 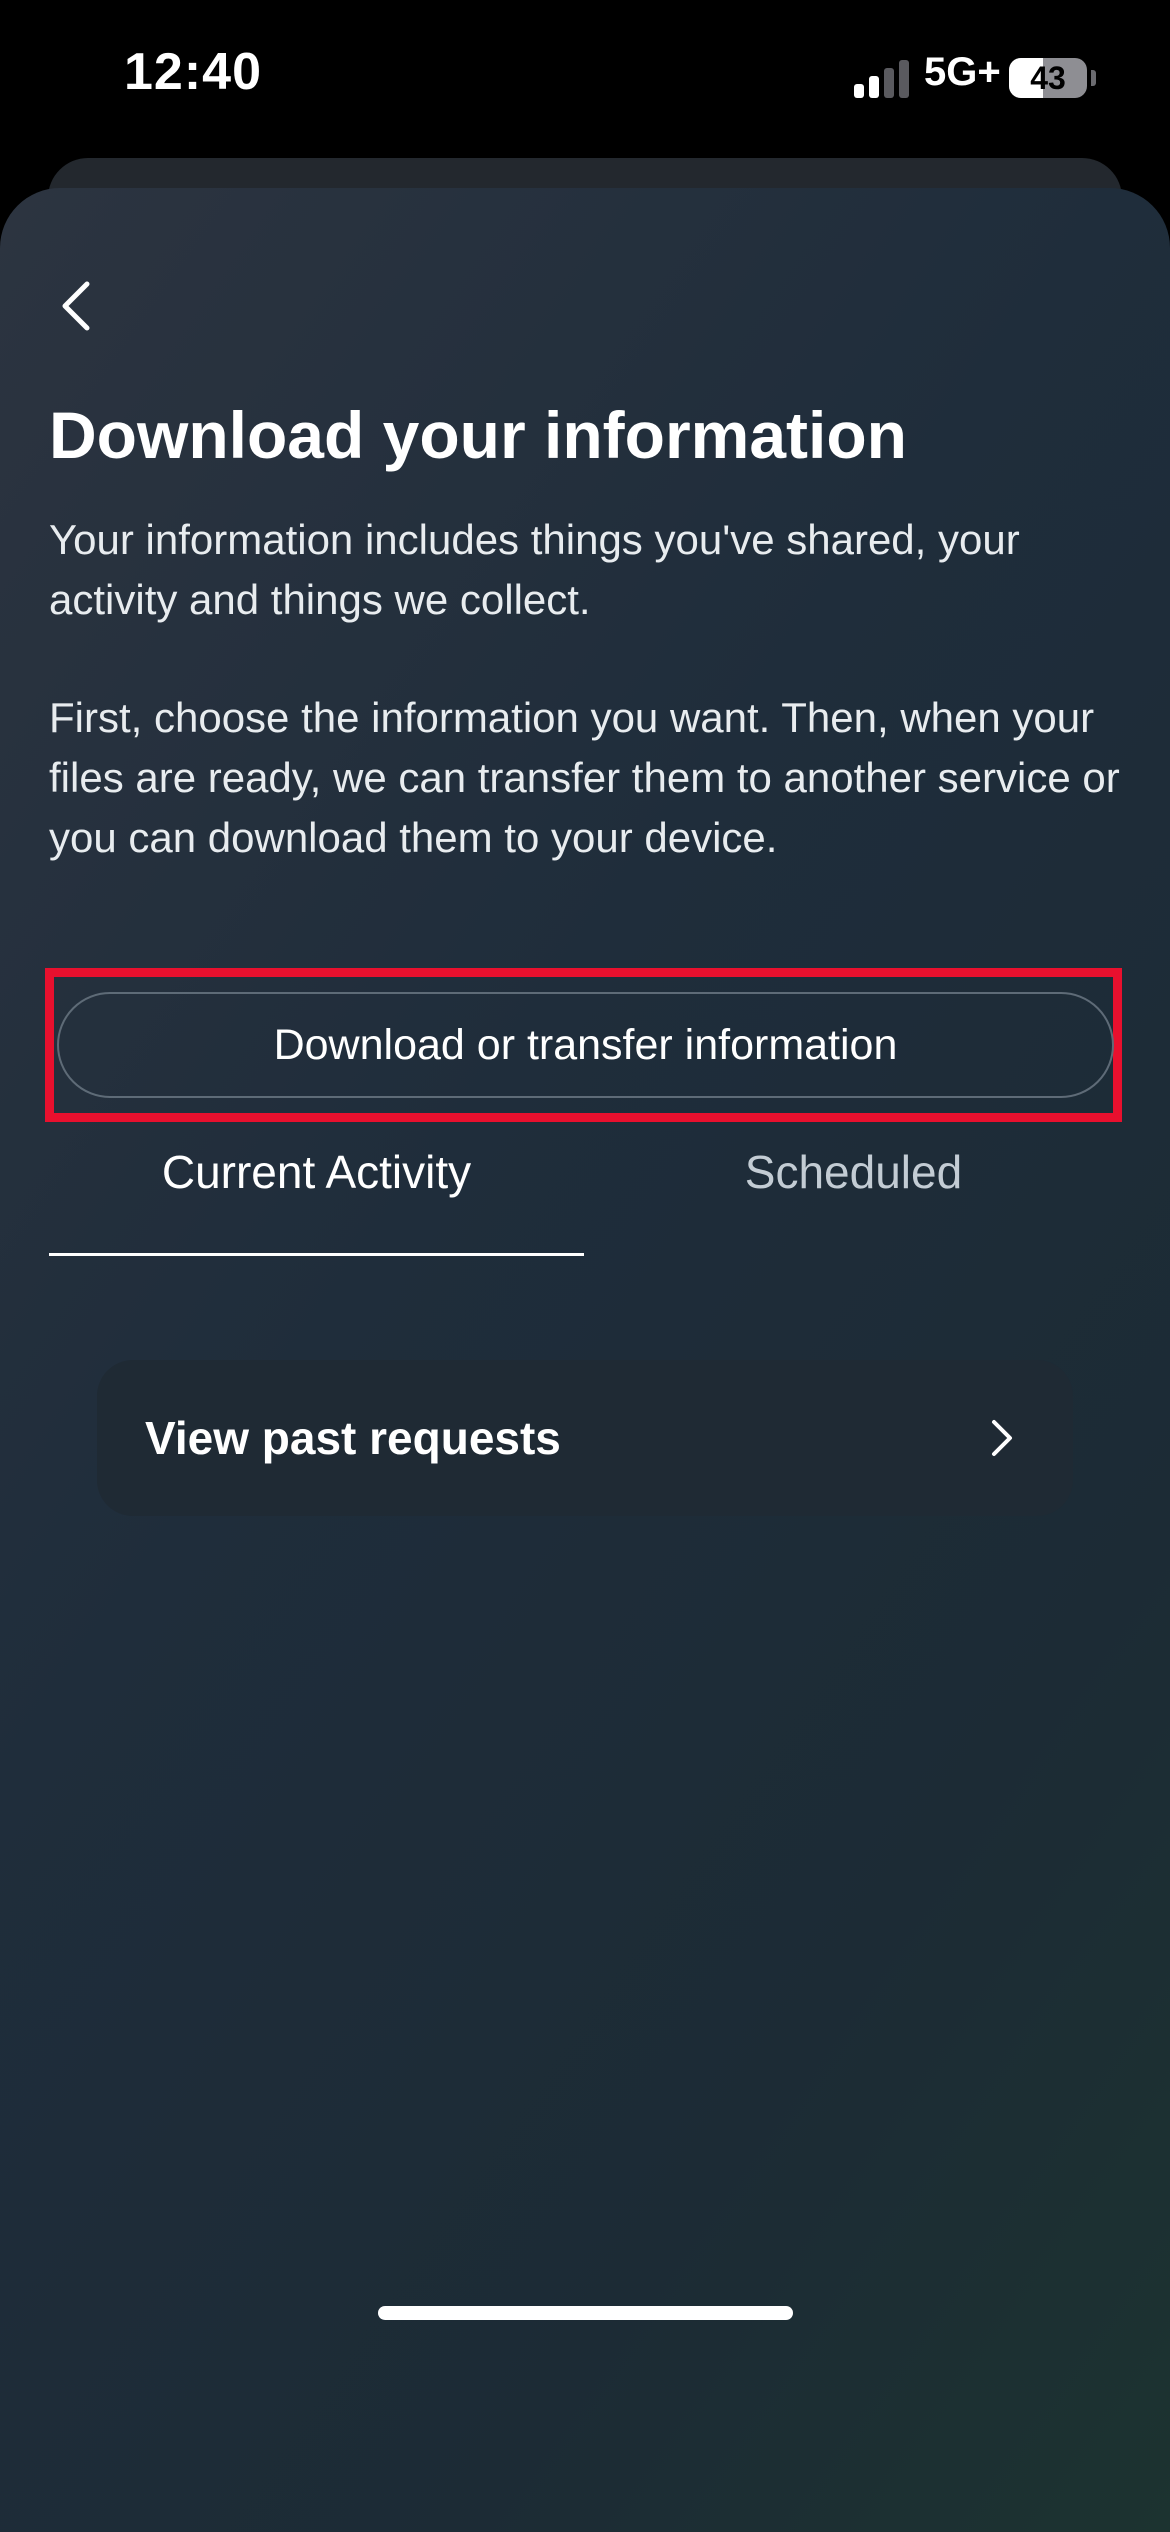 What do you see at coordinates (853, 1182) in the screenshot?
I see `tab-scheduled: Scheduled` at bounding box center [853, 1182].